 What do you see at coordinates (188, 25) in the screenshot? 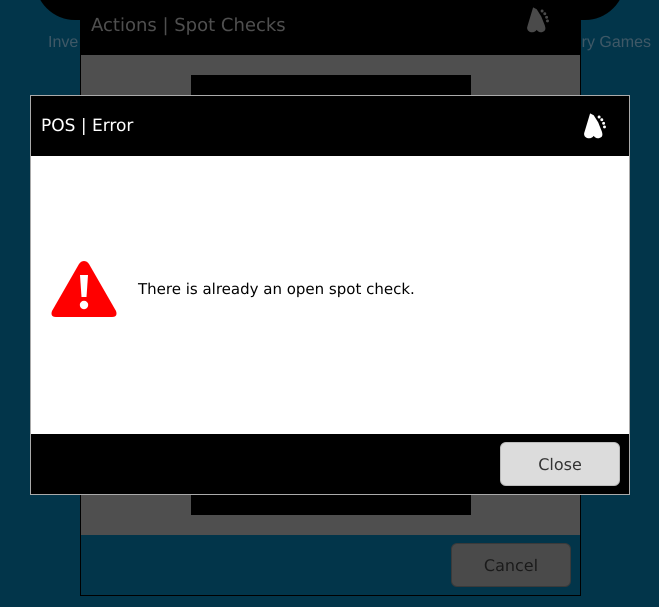
I see `window-title: Actions | Spot Checks` at bounding box center [188, 25].